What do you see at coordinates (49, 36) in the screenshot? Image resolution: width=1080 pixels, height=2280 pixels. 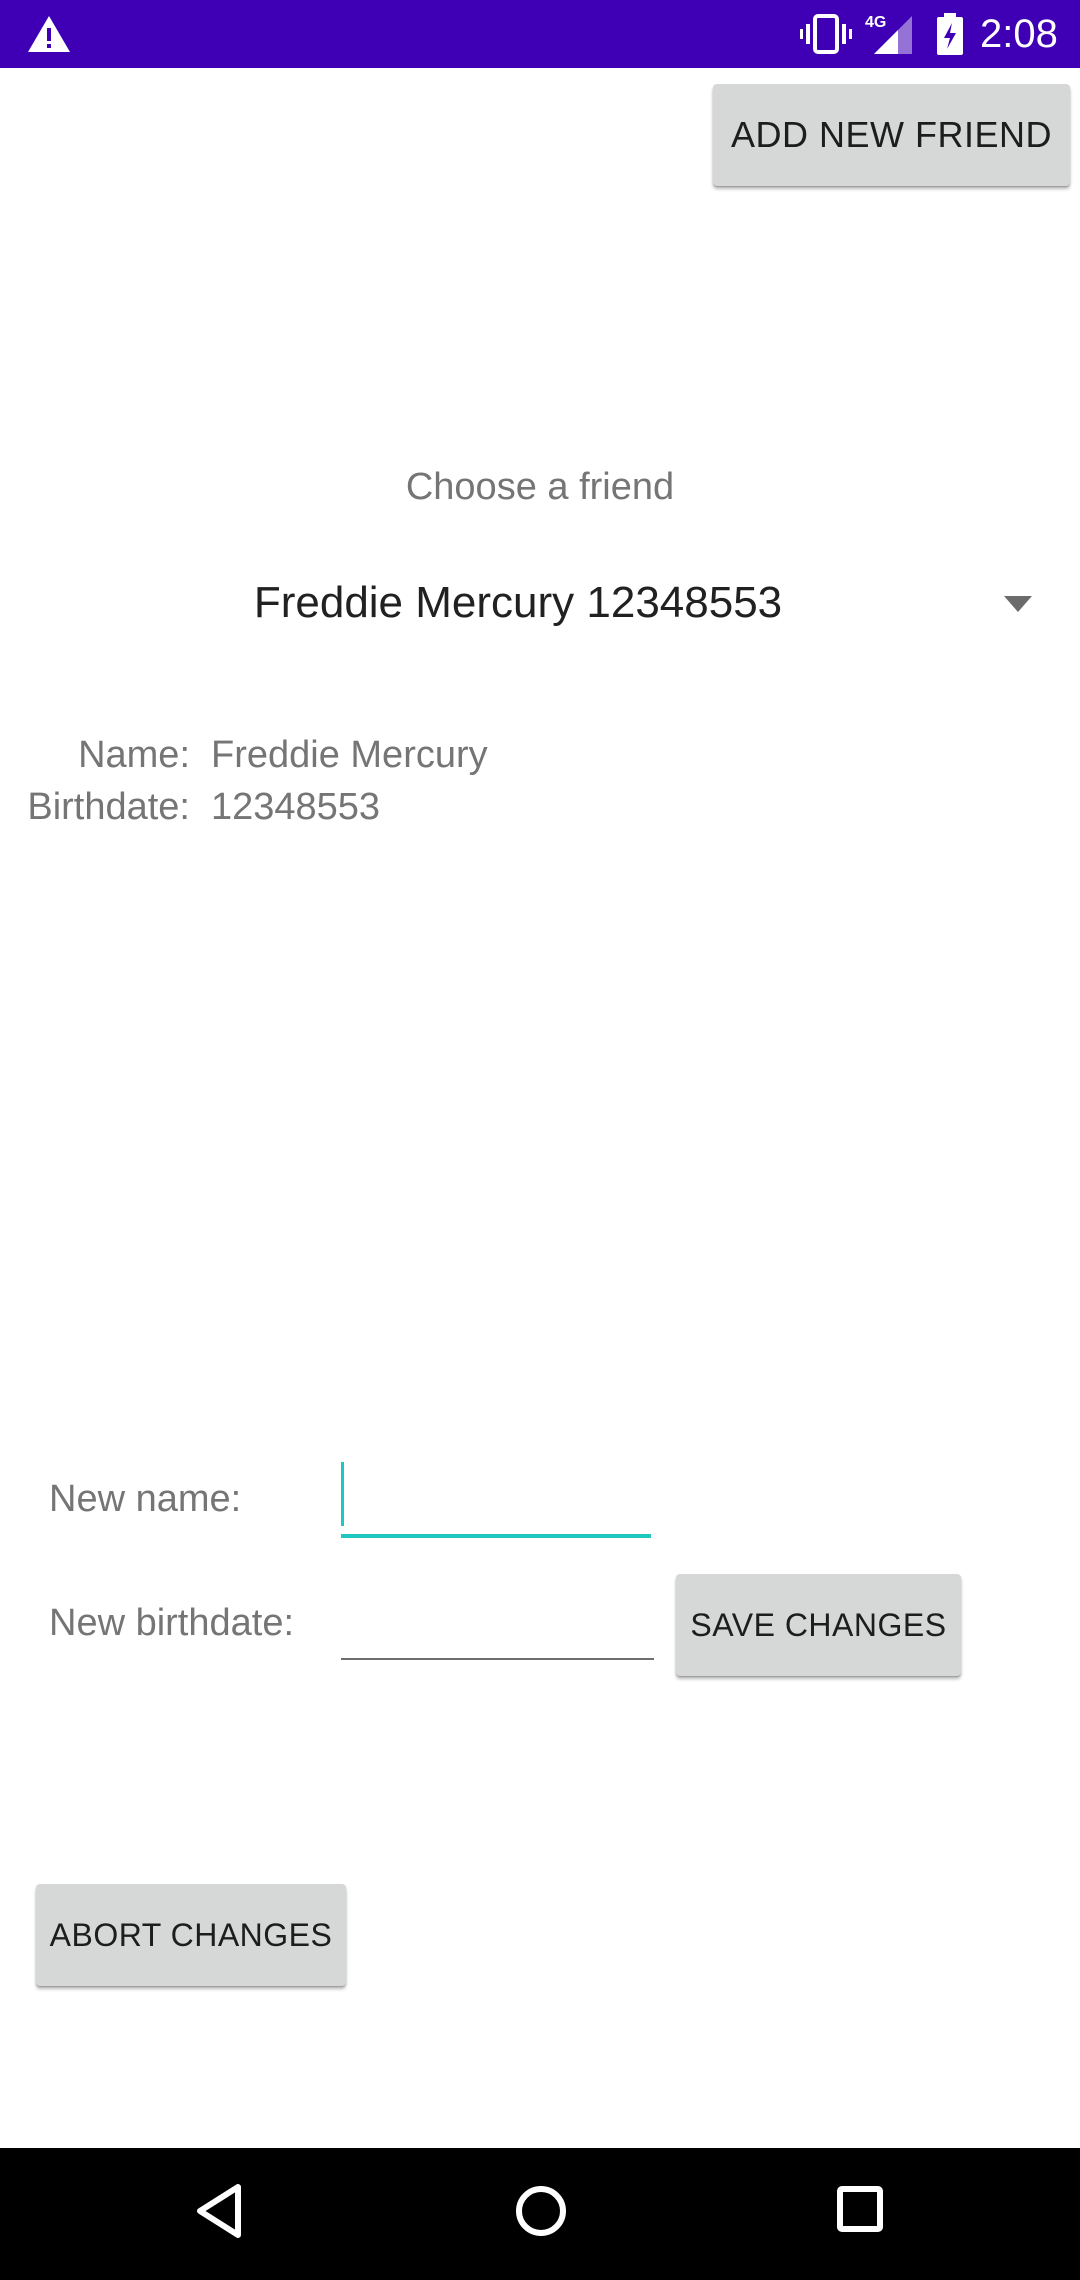 I see `warning-icon` at bounding box center [49, 36].